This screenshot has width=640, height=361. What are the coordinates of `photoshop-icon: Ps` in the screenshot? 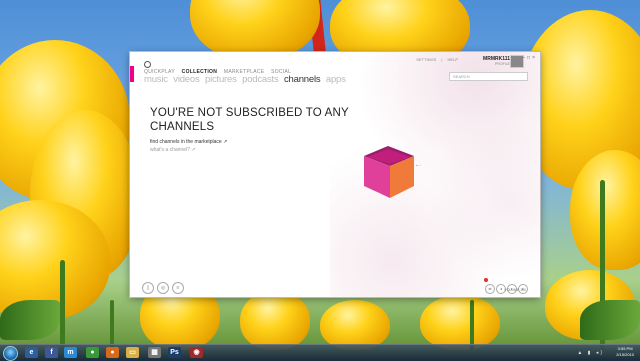 It's located at (174, 352).